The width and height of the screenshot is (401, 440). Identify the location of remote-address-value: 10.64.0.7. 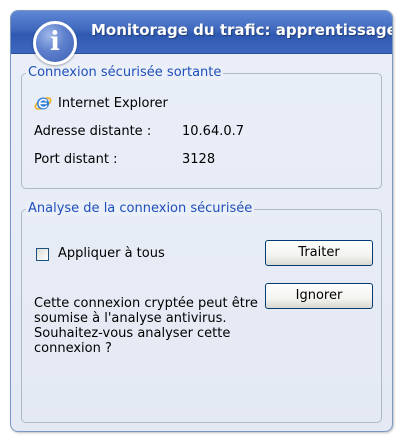
(213, 131).